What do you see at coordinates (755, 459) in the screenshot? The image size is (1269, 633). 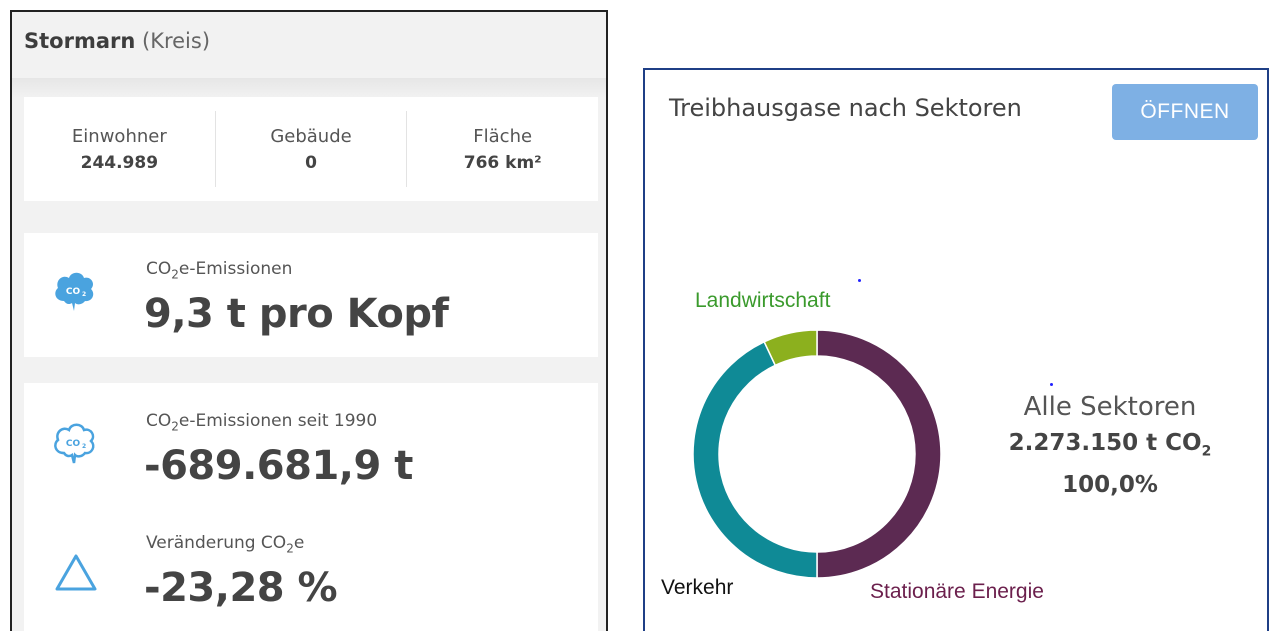 I see `donut-slice-verkehr` at bounding box center [755, 459].